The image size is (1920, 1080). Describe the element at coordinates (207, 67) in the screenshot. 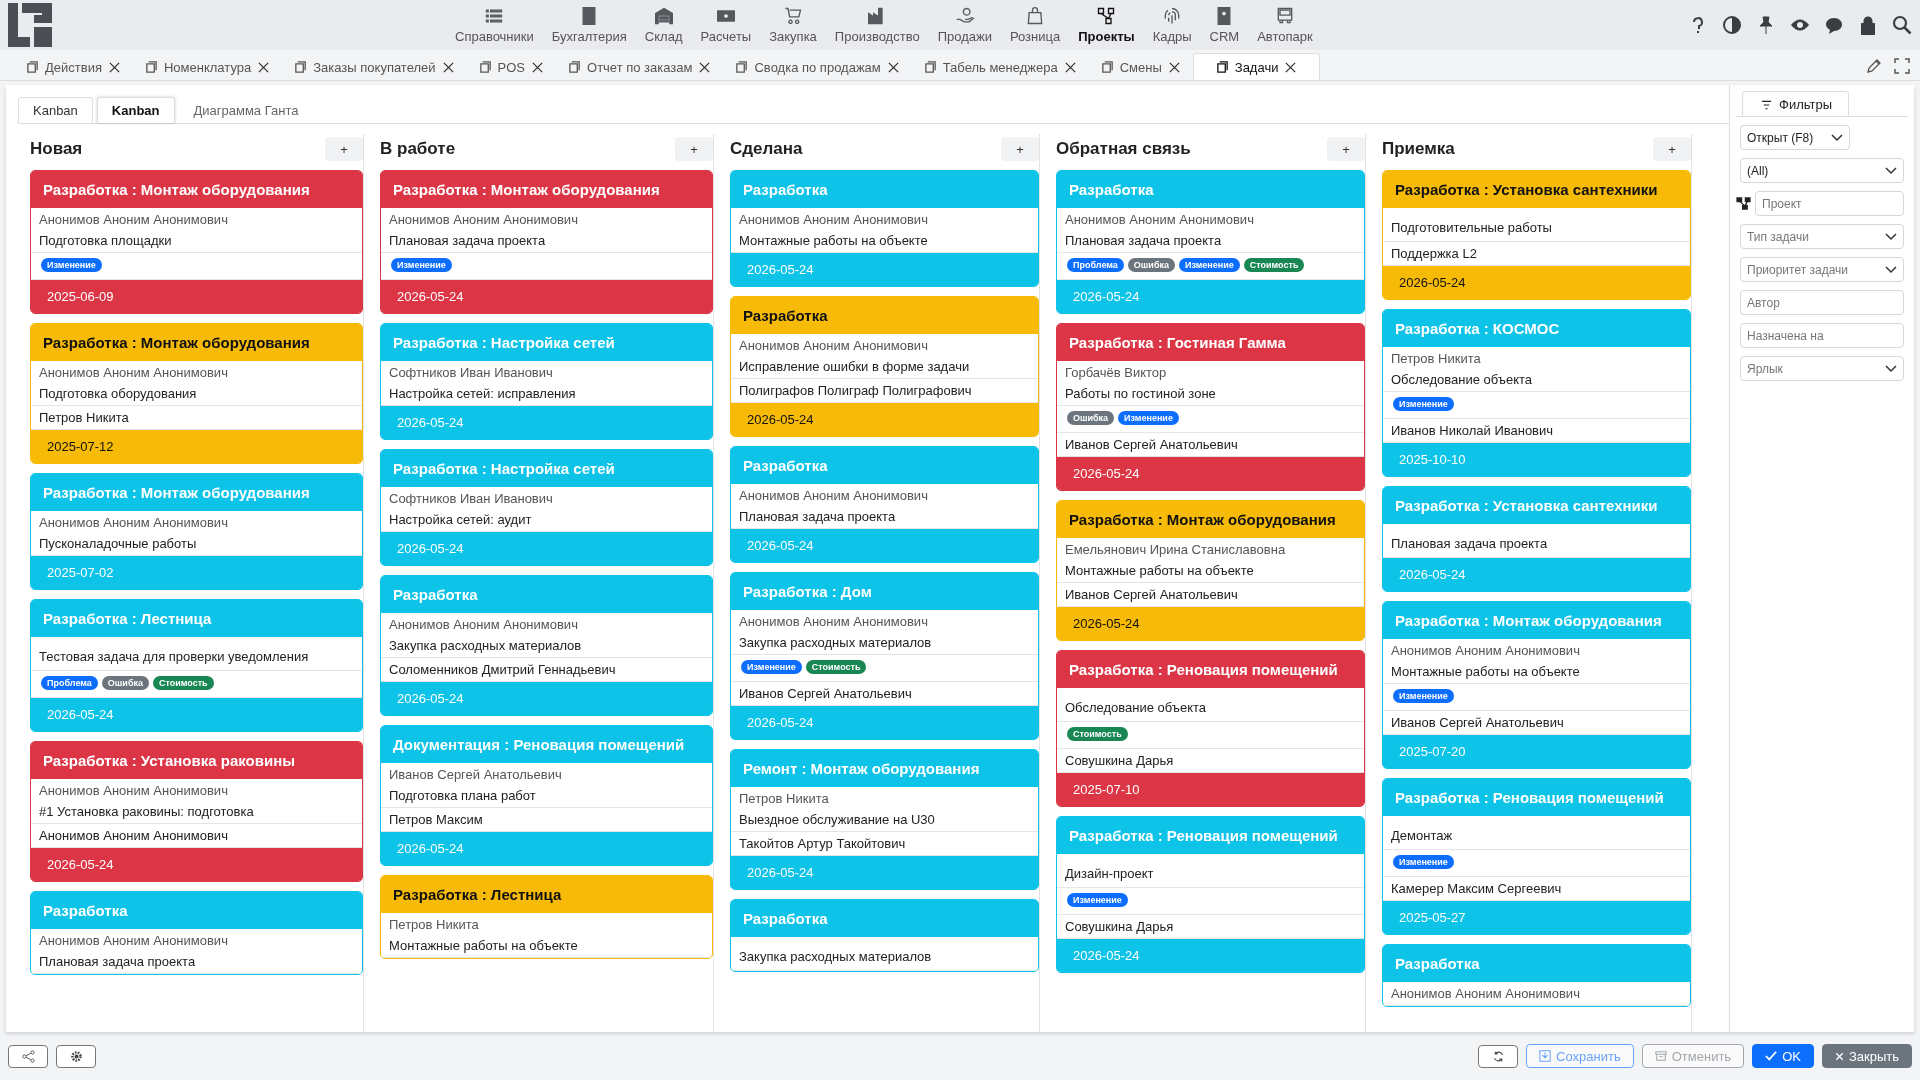

I see `tab: Номенклатура` at that location.